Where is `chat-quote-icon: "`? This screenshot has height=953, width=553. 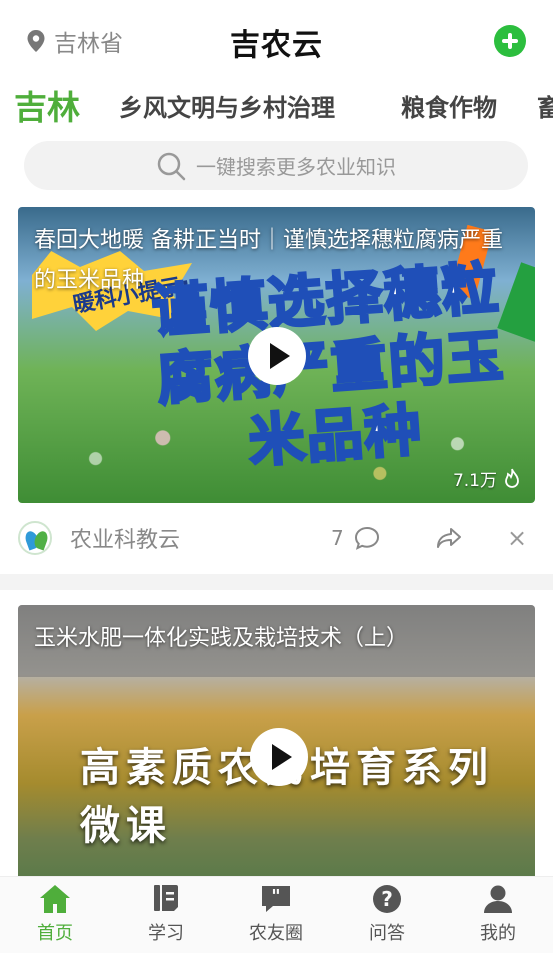
chat-quote-icon: " is located at coordinates (276, 899).